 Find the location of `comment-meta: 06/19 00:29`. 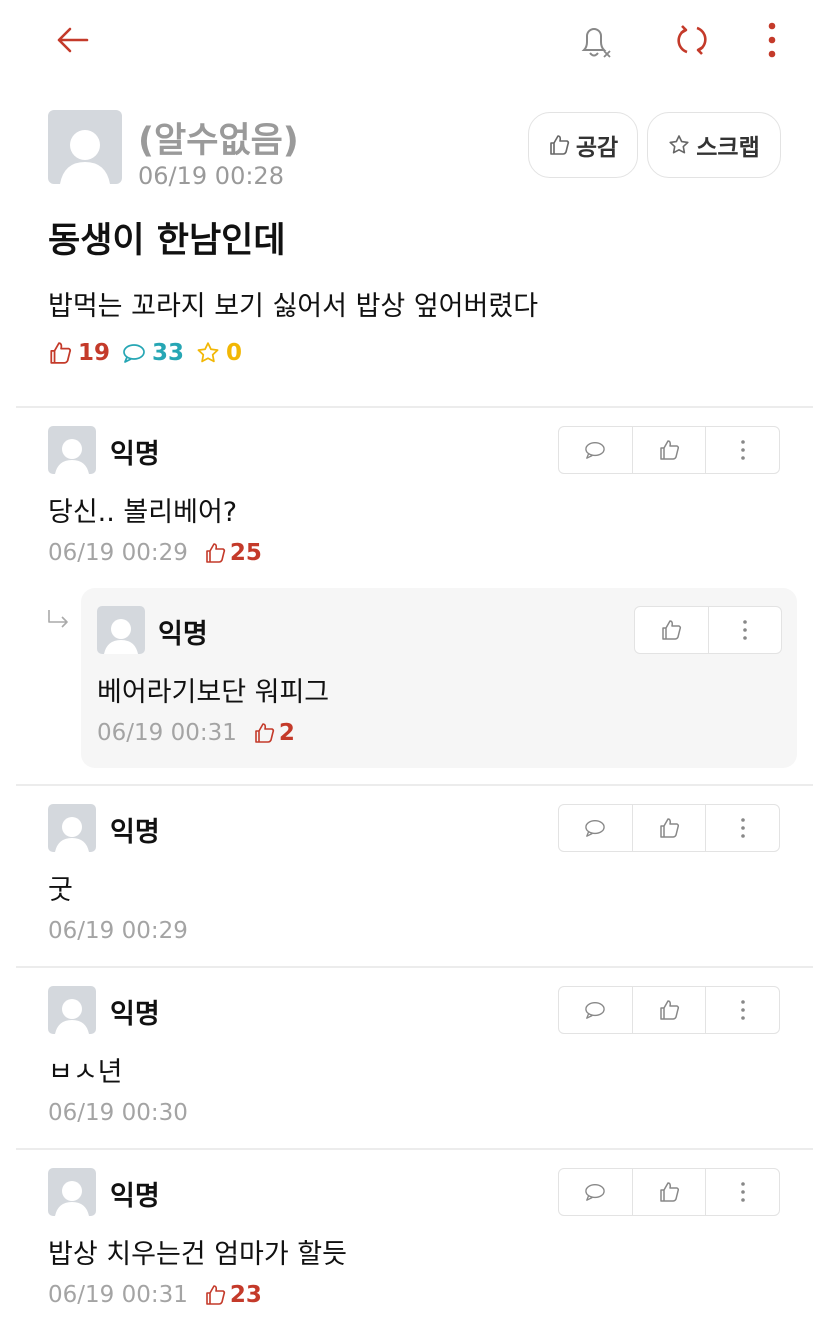

comment-meta: 06/19 00:29 is located at coordinates (118, 931).